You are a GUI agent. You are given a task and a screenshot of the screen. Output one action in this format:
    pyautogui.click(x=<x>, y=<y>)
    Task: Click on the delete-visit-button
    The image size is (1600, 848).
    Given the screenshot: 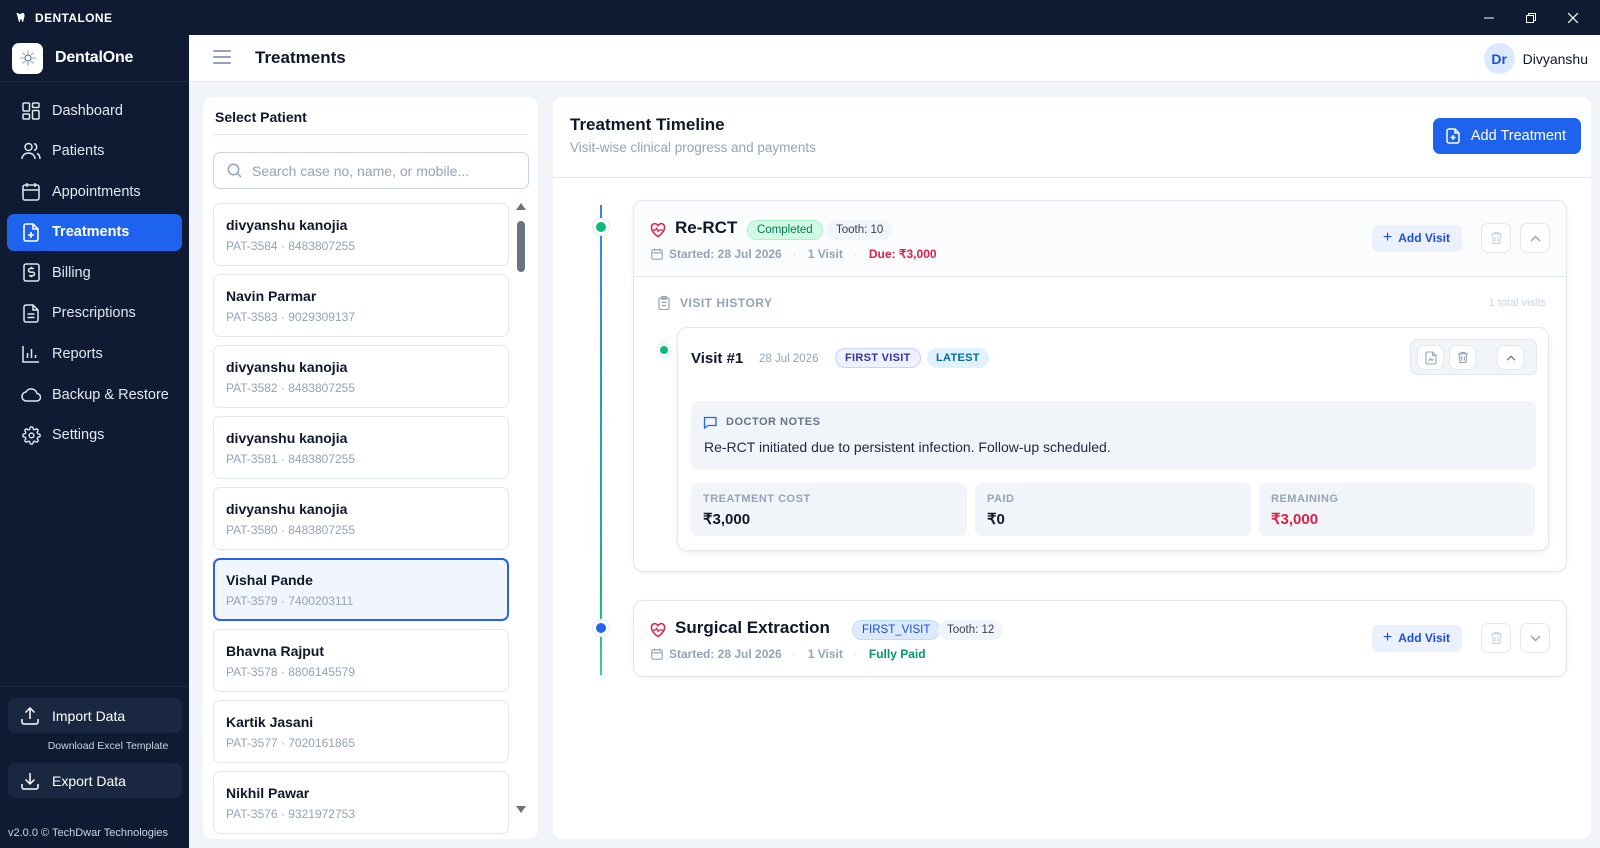 What is the action you would take?
    pyautogui.click(x=1462, y=357)
    